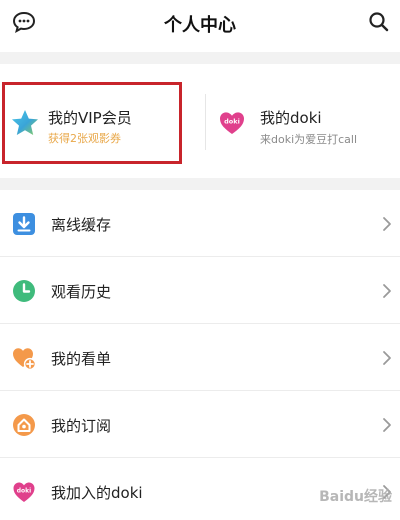 Image resolution: width=400 pixels, height=520 pixels. I want to click on download-icon, so click(24, 224).